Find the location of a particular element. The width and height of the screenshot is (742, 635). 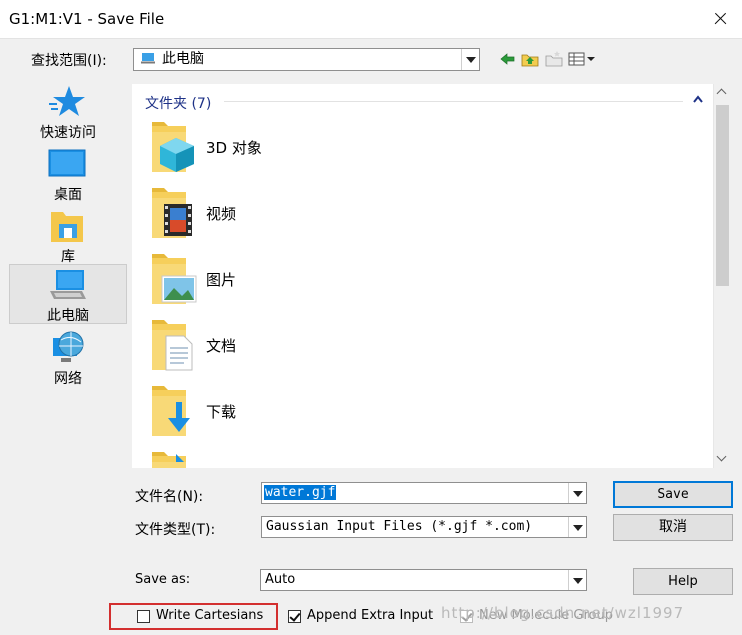

filetype-value: Gaussian Input Files (*.gjf *.com) is located at coordinates (399, 526).